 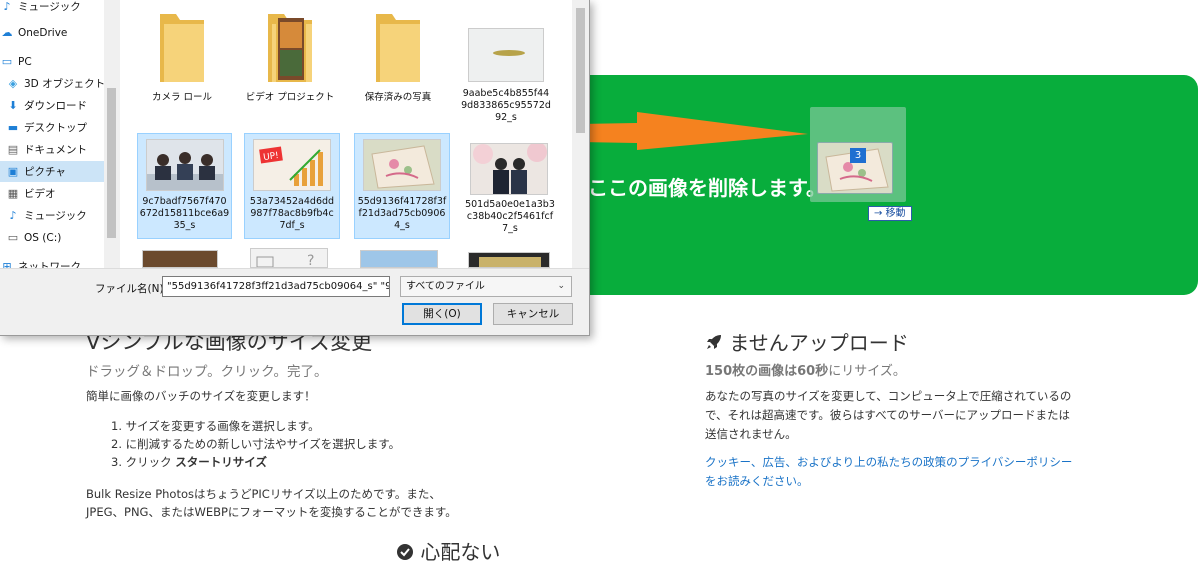 I want to click on file-item-501d5a0e: 501d5a0e0e1a3b3 c38b40c2f5461fcf 7_s, so click(x=510, y=186).